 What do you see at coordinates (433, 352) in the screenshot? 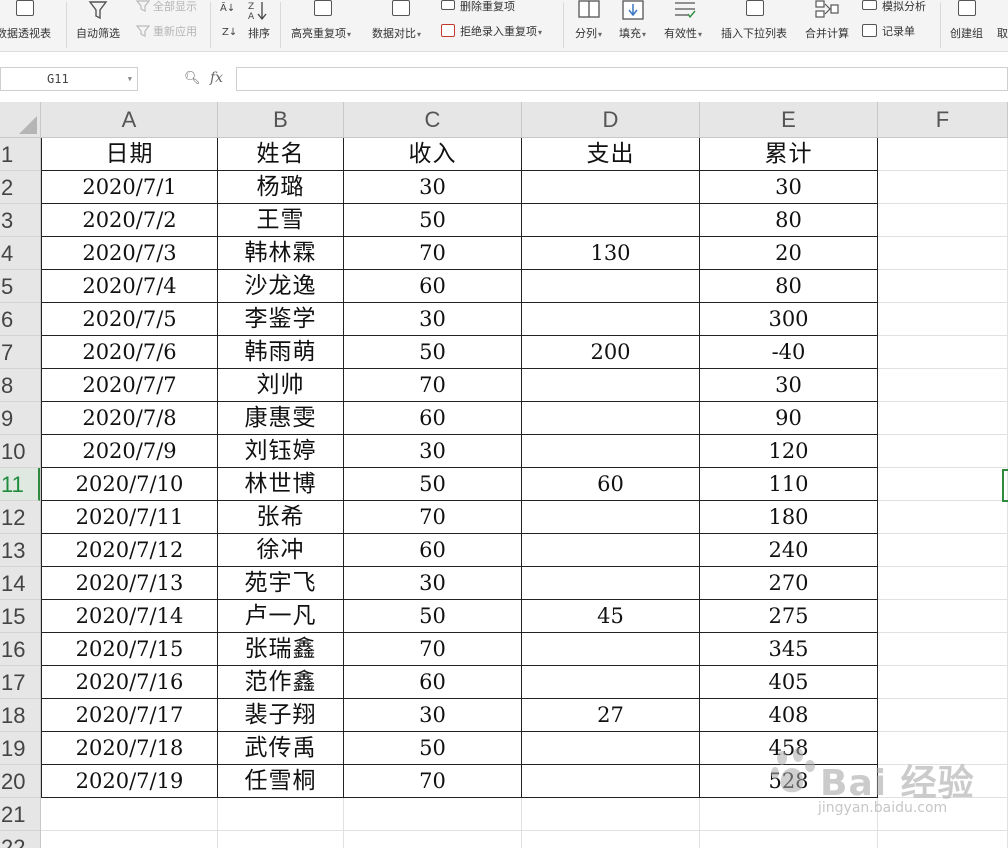
I see `cell-c7: 50` at bounding box center [433, 352].